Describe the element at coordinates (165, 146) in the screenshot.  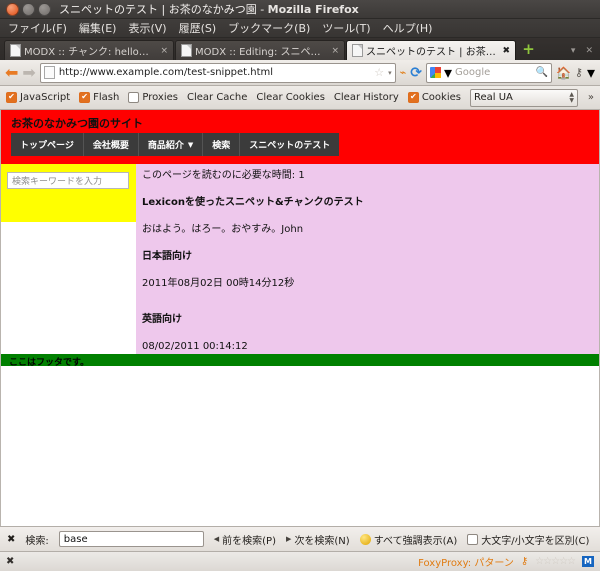
I see `nav-item-label: 商品紹介` at that location.